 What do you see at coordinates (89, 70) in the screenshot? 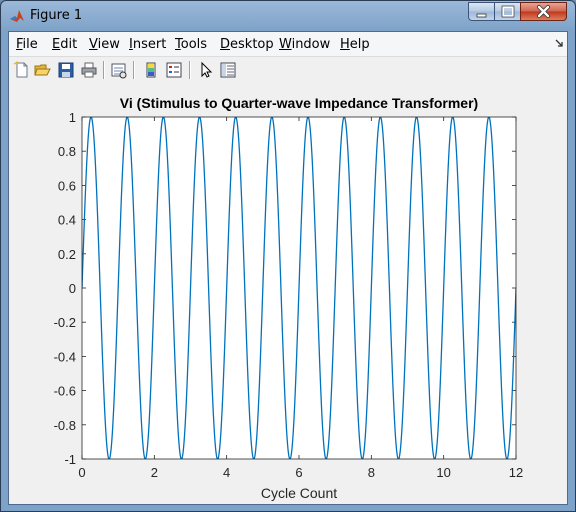
I see `print-icon` at bounding box center [89, 70].